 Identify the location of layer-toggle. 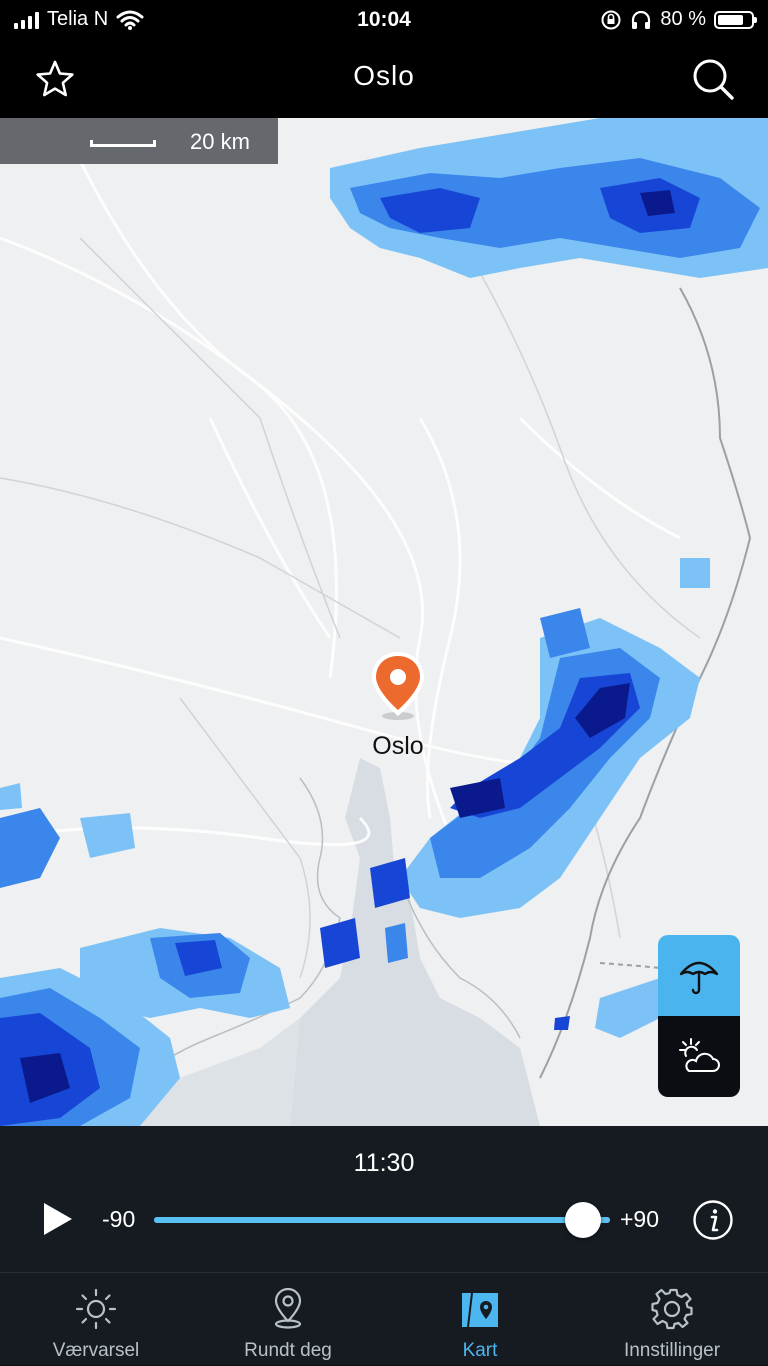
(699, 1016).